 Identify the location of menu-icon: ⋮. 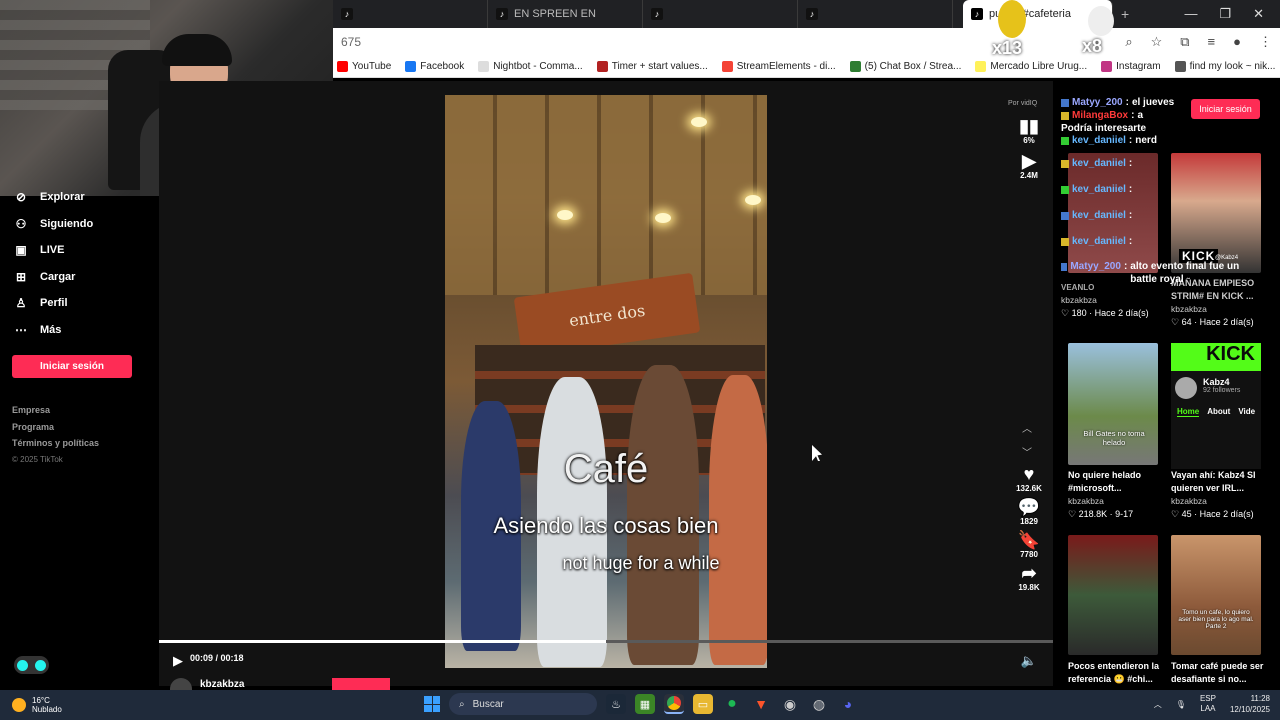
(1265, 42).